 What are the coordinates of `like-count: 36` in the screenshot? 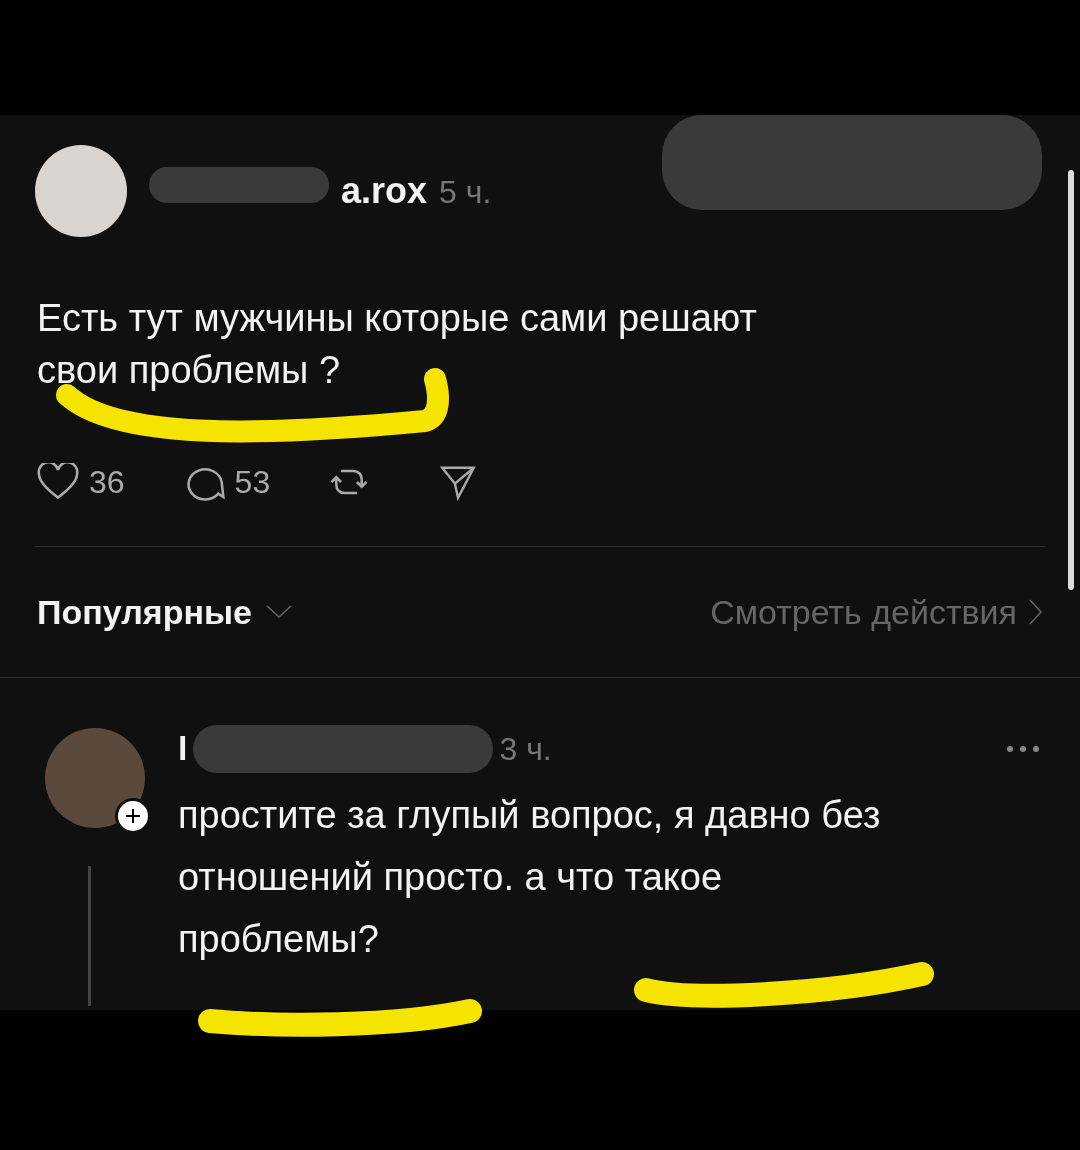 It's located at (107, 482).